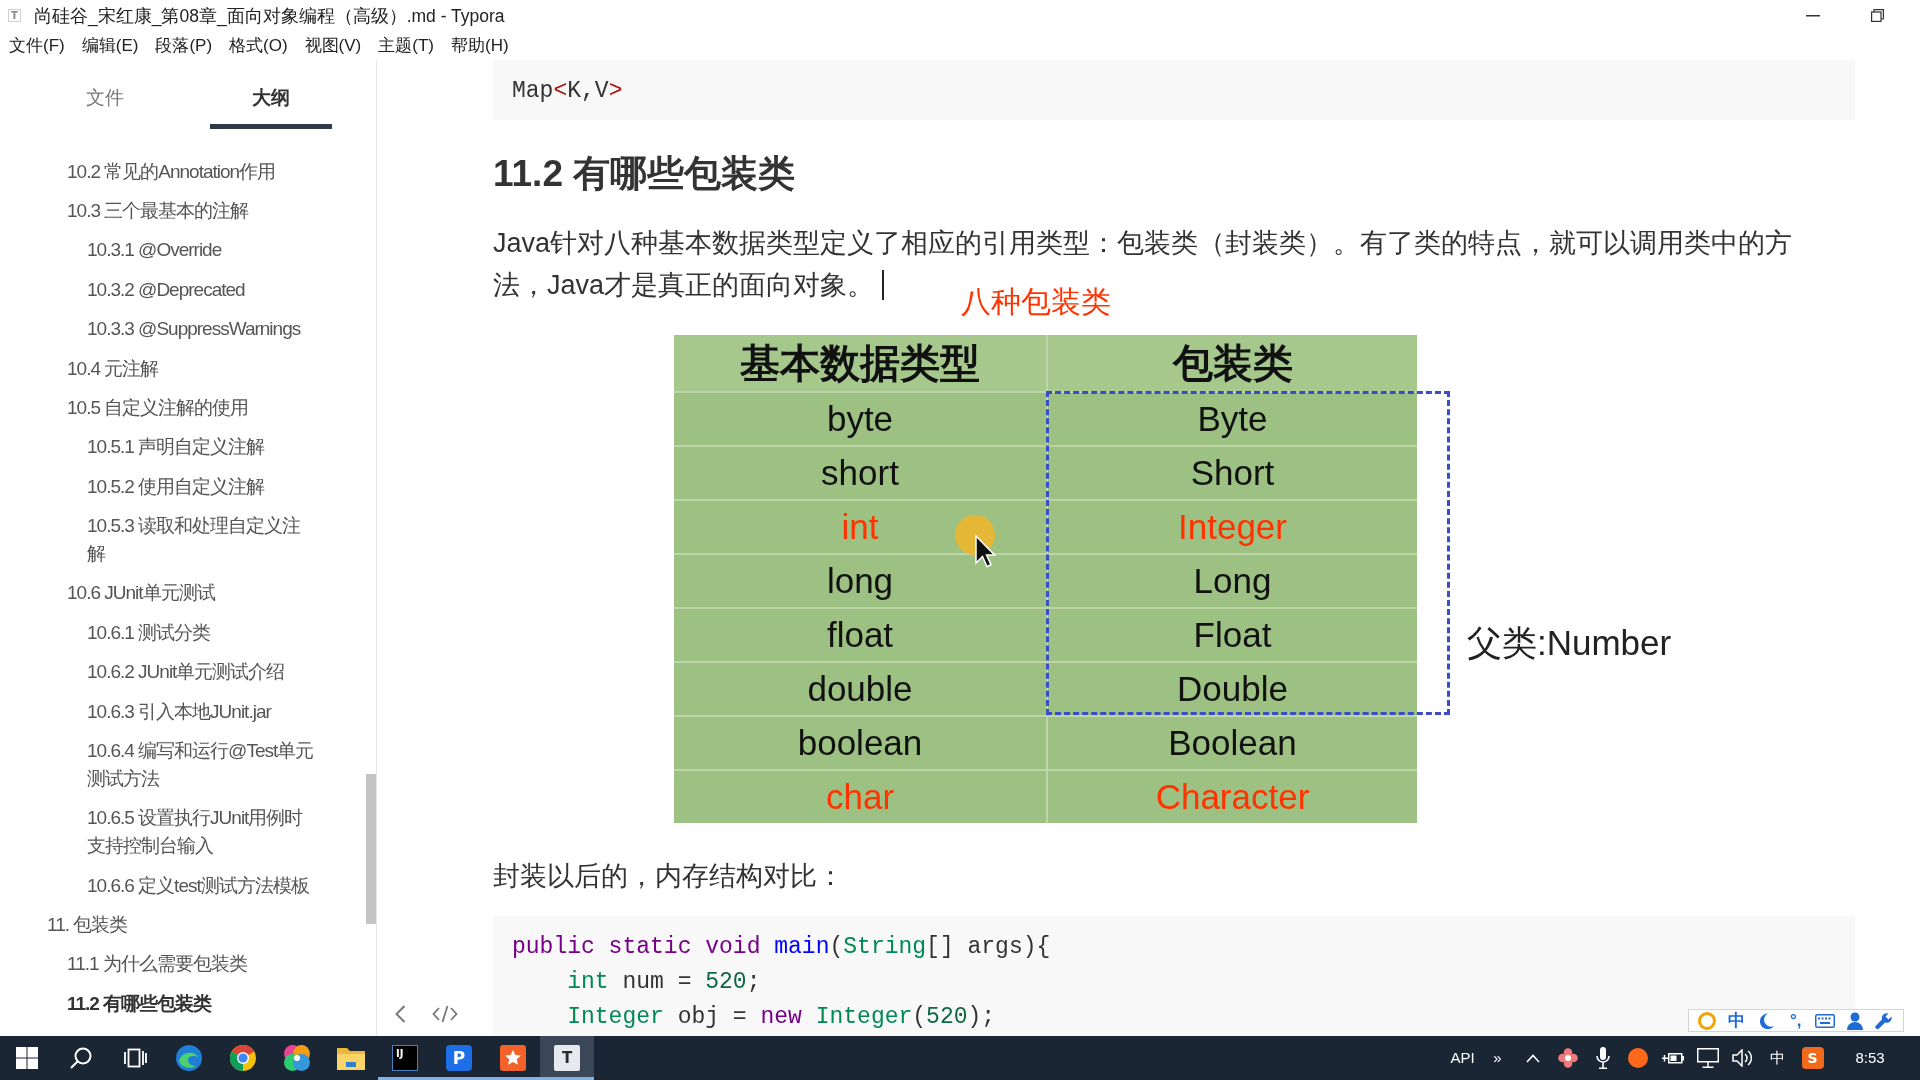 The height and width of the screenshot is (1080, 1920). What do you see at coordinates (513, 1058) in the screenshot?
I see `star-tile-icon` at bounding box center [513, 1058].